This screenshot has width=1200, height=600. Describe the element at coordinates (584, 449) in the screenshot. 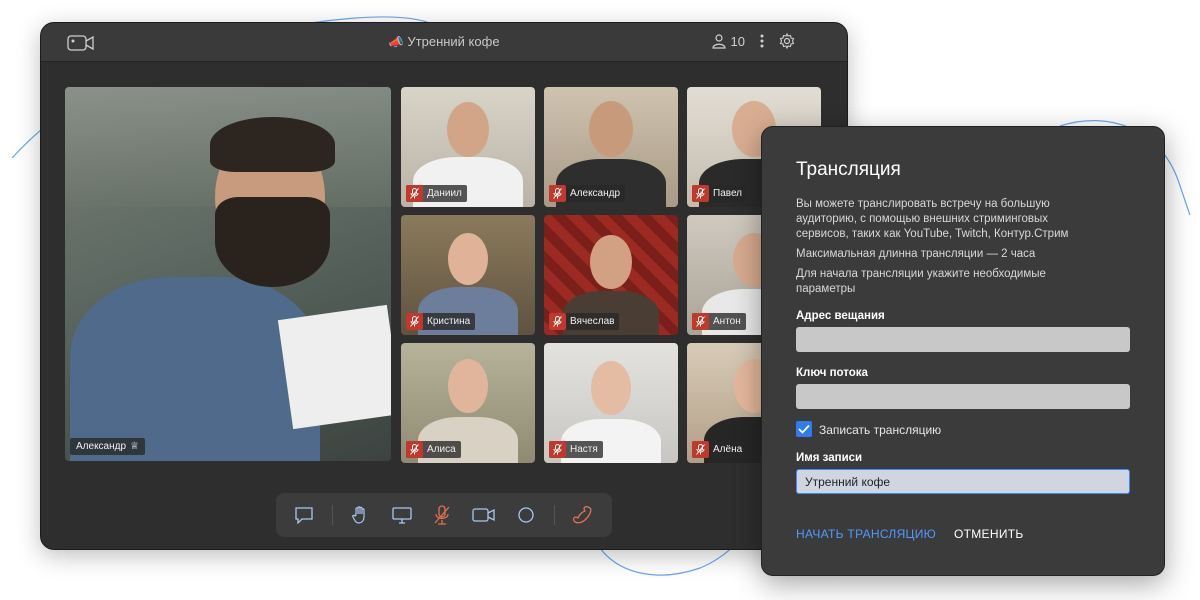

I see `participant-name: Настя` at that location.